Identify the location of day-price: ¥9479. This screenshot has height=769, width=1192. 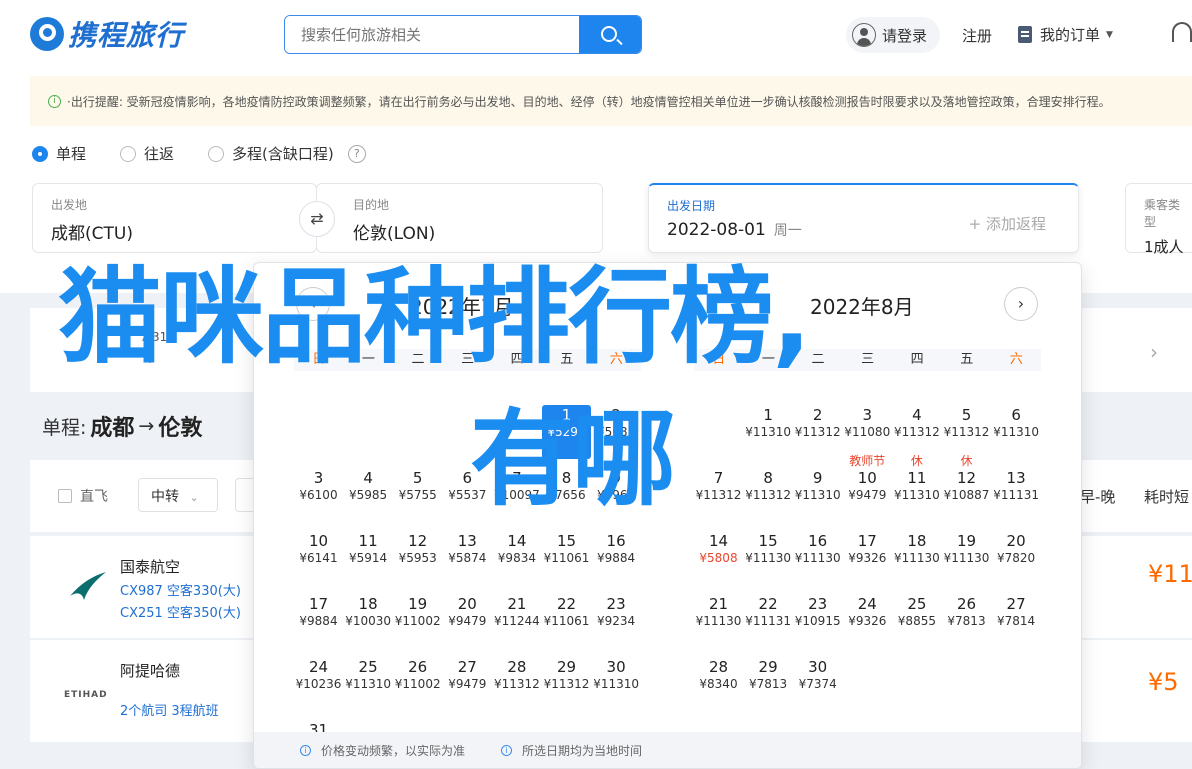
(467, 684).